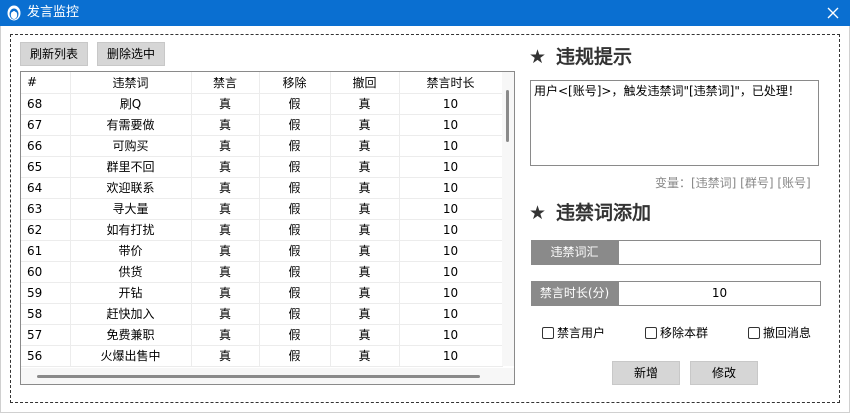 Image resolution: width=850 pixels, height=413 pixels. What do you see at coordinates (54, 54) in the screenshot?
I see `refresh-list-button: 刷新列表` at bounding box center [54, 54].